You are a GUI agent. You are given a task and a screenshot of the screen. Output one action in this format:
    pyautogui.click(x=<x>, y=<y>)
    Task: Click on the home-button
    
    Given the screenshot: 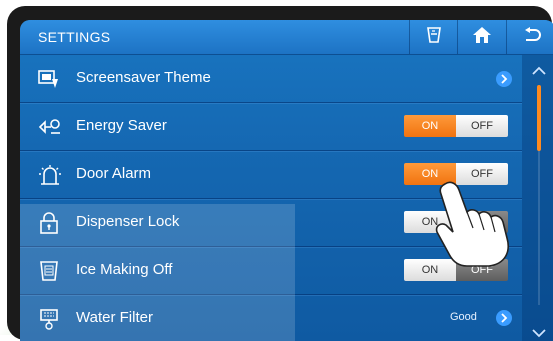 What is the action you would take?
    pyautogui.click(x=481, y=37)
    